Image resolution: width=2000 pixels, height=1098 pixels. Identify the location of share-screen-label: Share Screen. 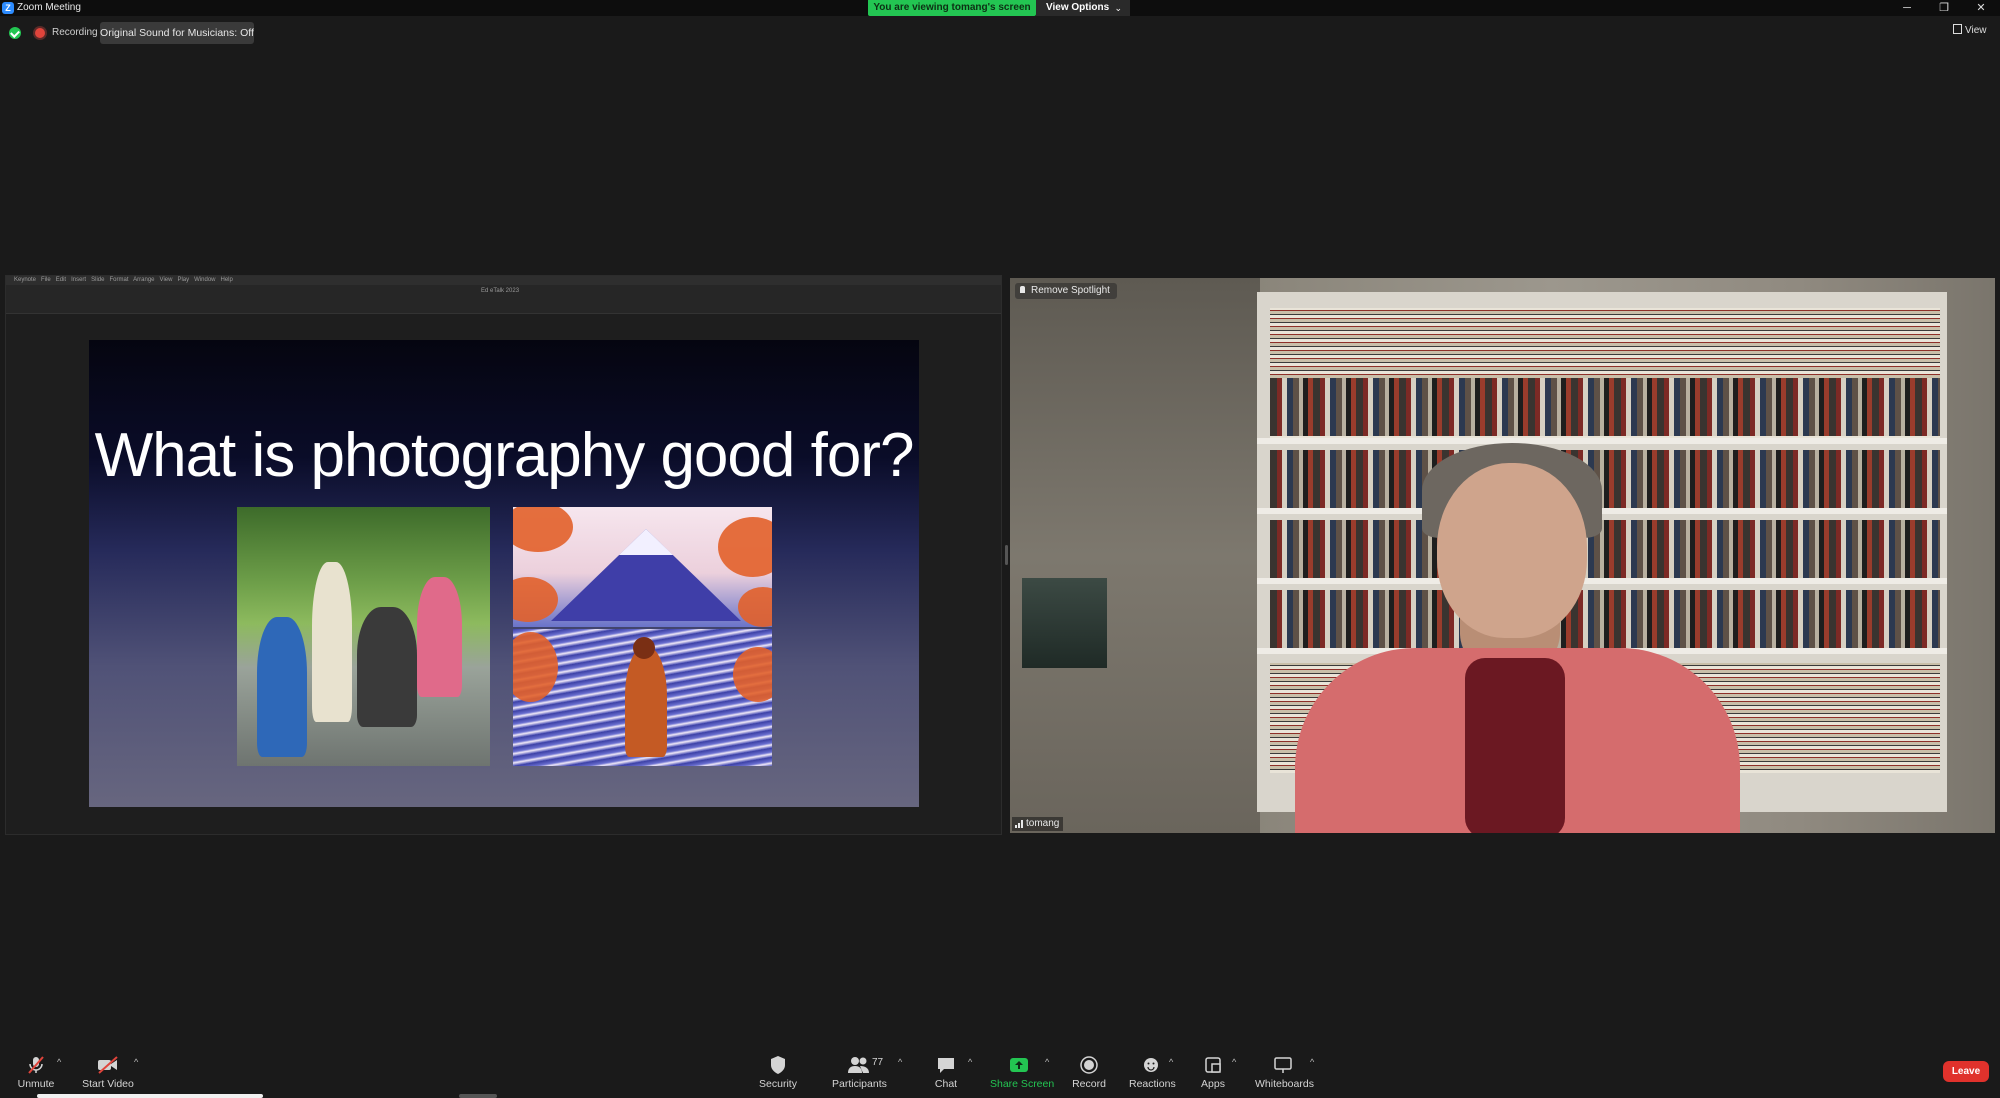
(1022, 1084).